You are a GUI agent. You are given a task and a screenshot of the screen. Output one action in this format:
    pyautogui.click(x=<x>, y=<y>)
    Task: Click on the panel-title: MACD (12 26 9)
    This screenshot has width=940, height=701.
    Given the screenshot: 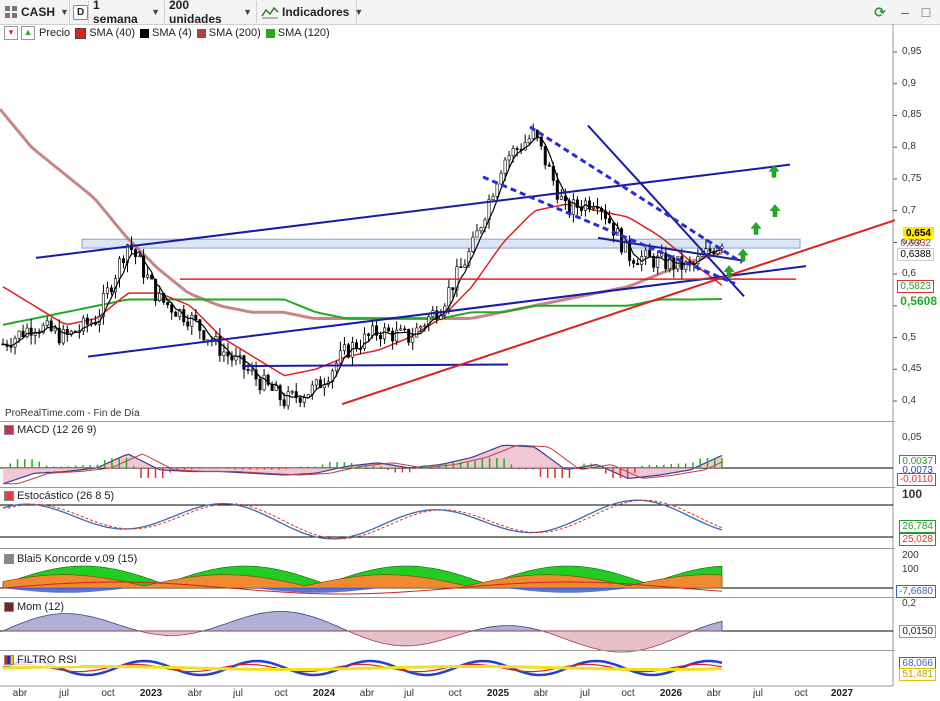 What is the action you would take?
    pyautogui.click(x=57, y=430)
    